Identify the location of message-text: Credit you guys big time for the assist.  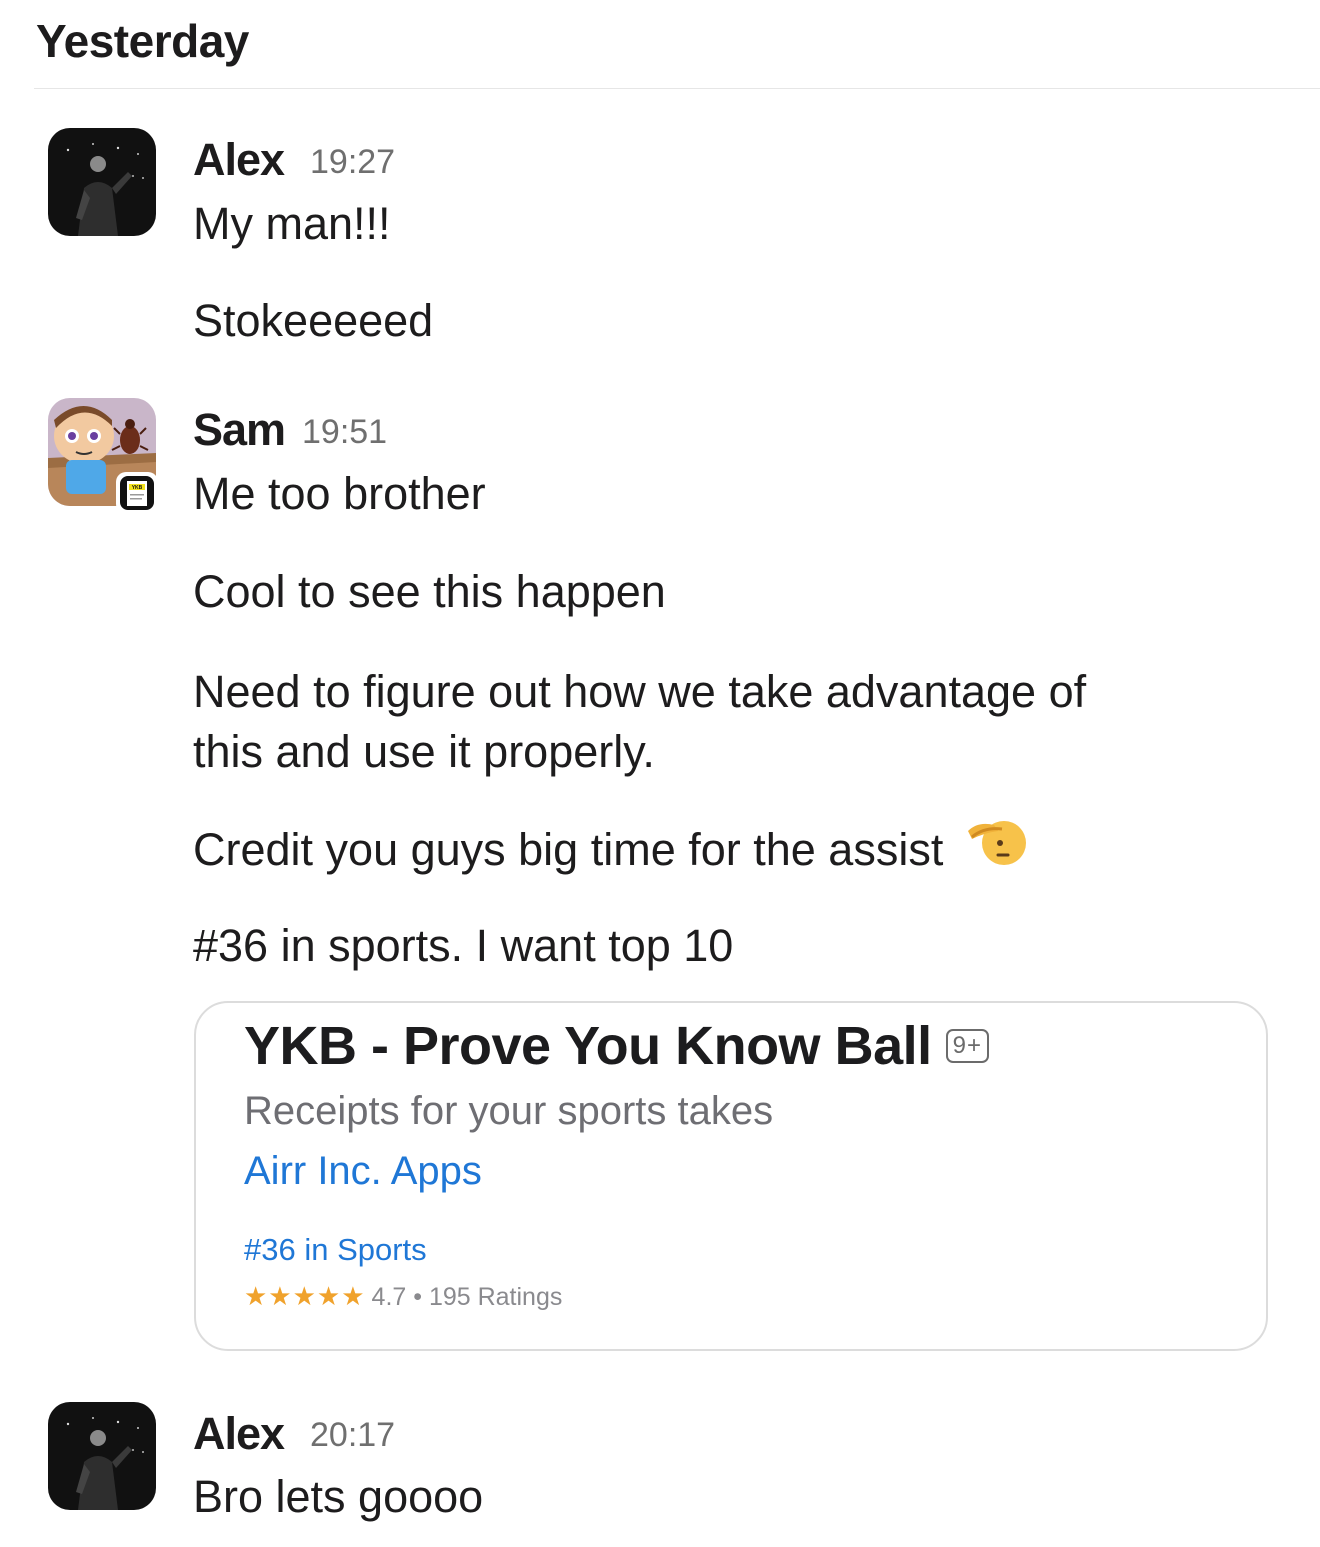
(568, 849).